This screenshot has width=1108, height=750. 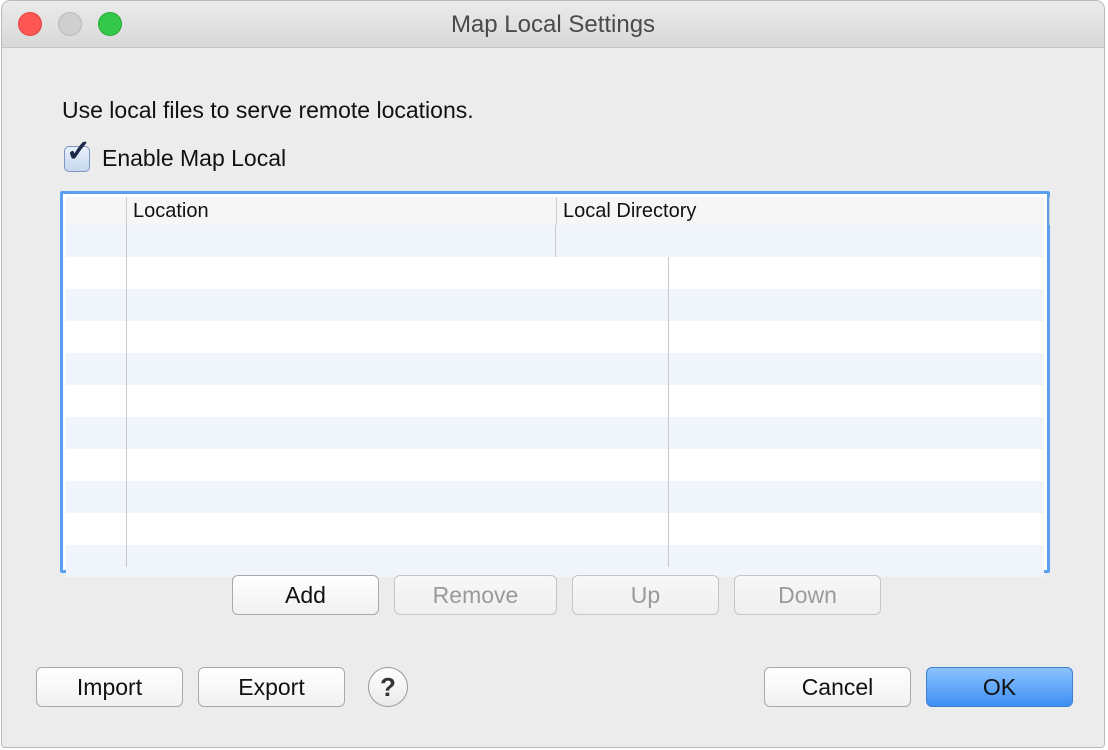 What do you see at coordinates (475, 595) in the screenshot?
I see `remove-button: Remove` at bounding box center [475, 595].